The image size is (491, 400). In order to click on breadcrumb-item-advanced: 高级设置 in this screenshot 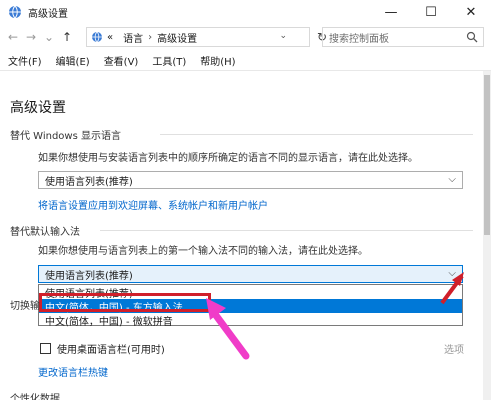, I will do `click(177, 37)`.